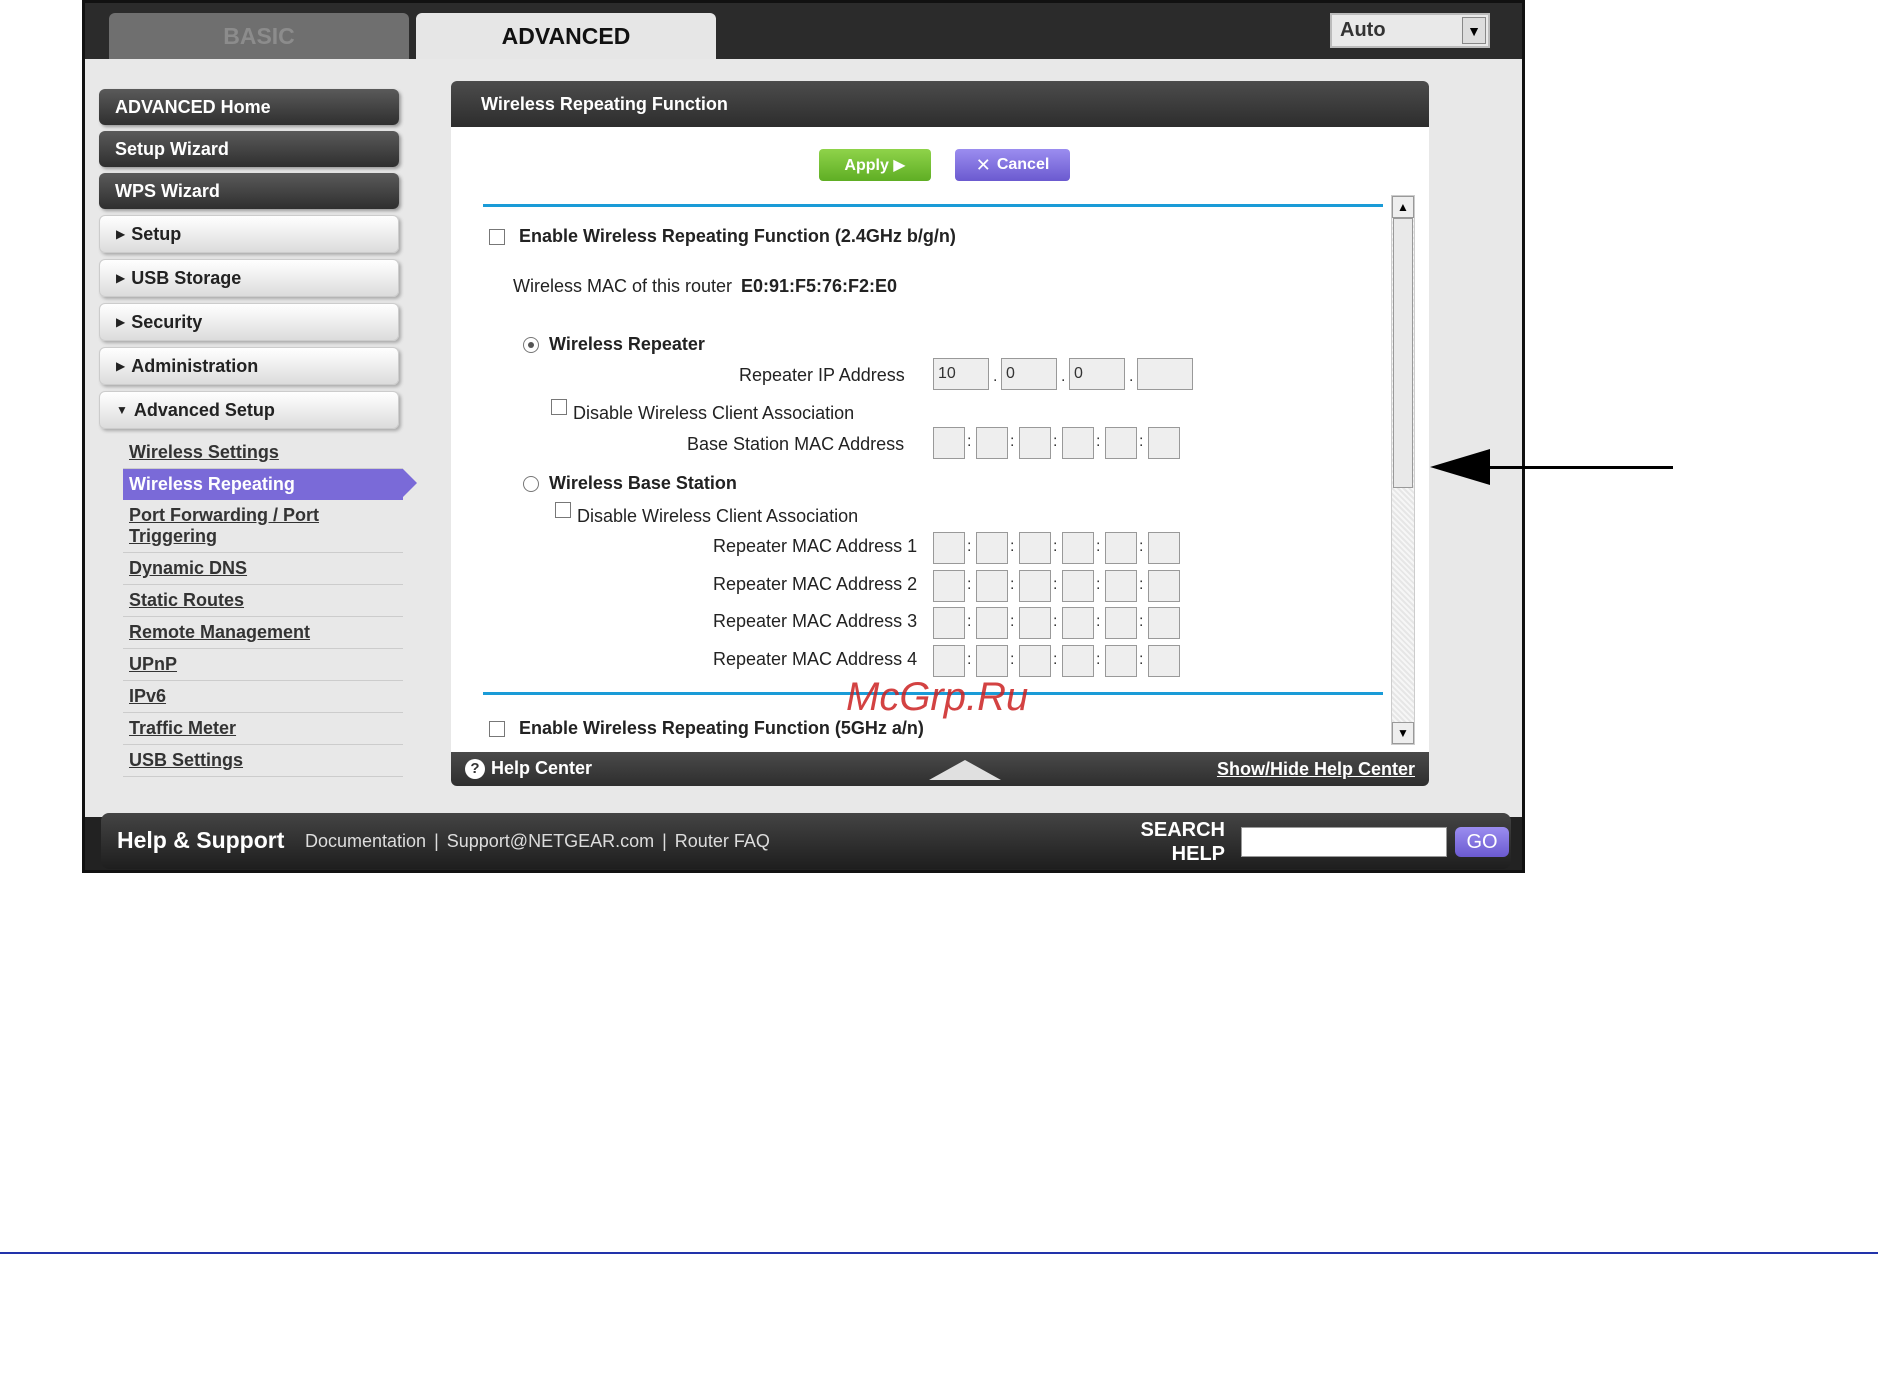 The image size is (1878, 1390). I want to click on repeater-ip-octet-2: 0, so click(1029, 374).